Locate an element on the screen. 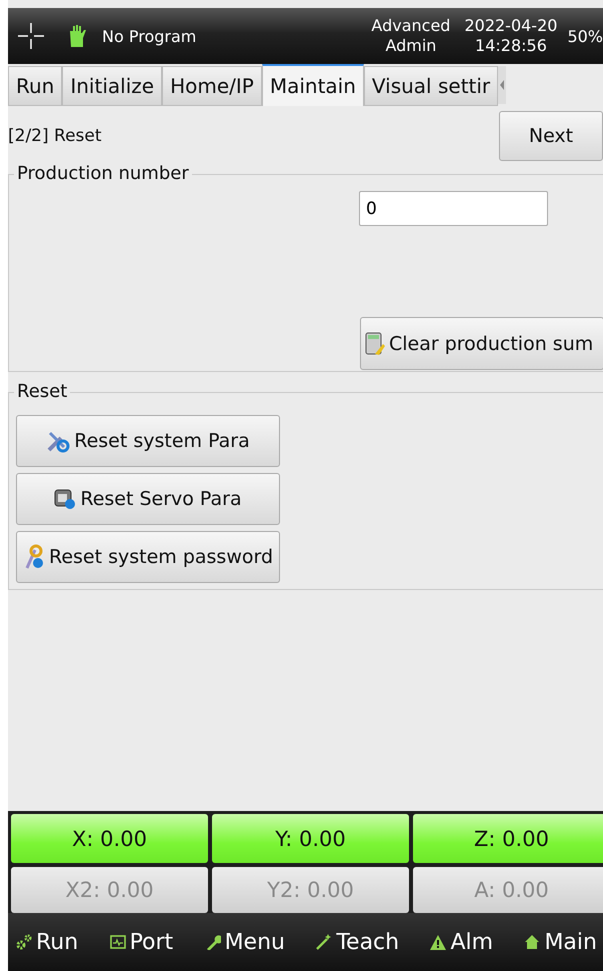 This screenshot has width=603, height=971. tab: Home/IP is located at coordinates (212, 86).